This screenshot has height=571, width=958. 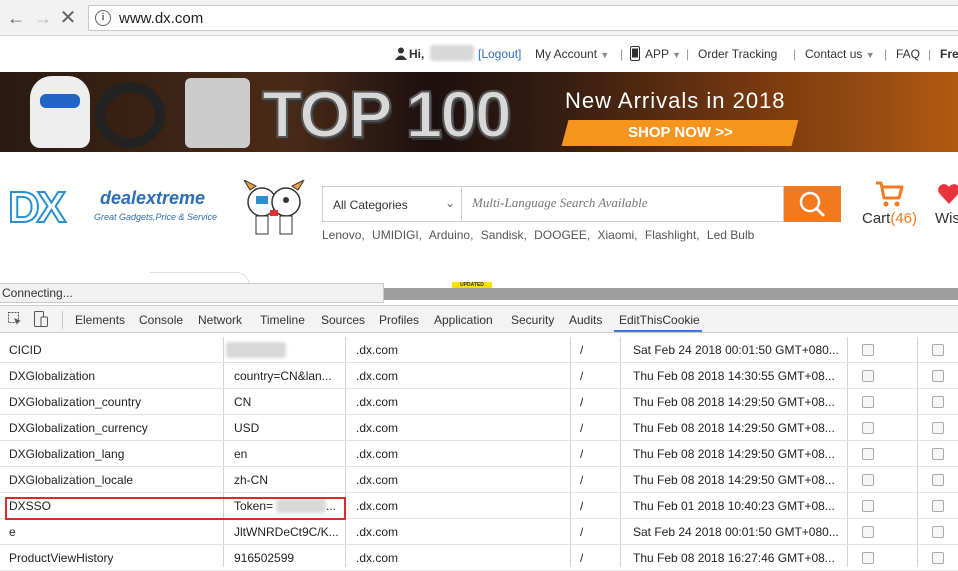 I want to click on shop-now-button: SHOP NOW >>, so click(x=680, y=133).